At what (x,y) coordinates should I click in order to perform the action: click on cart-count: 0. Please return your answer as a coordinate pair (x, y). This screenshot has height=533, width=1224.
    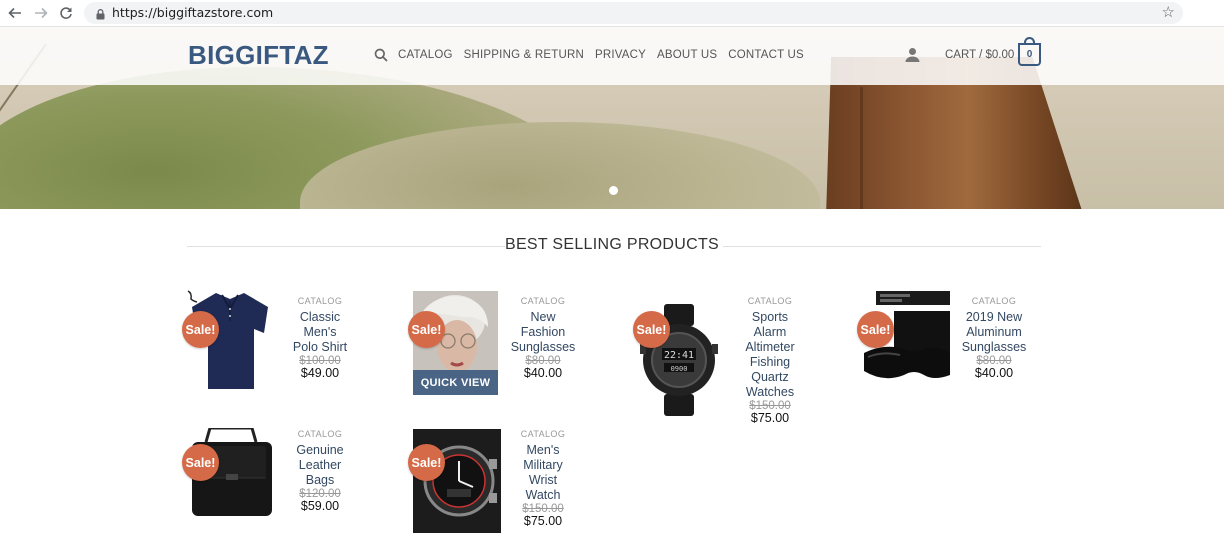
    Looking at the image, I should click on (1029, 54).